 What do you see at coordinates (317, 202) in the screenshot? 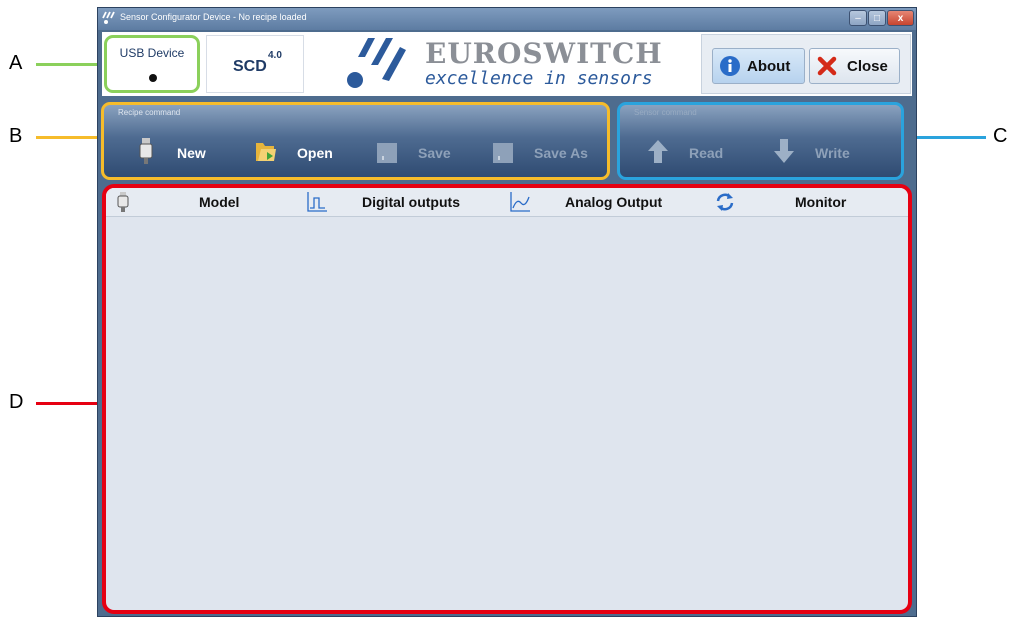
I see `digital-signal-icon` at bounding box center [317, 202].